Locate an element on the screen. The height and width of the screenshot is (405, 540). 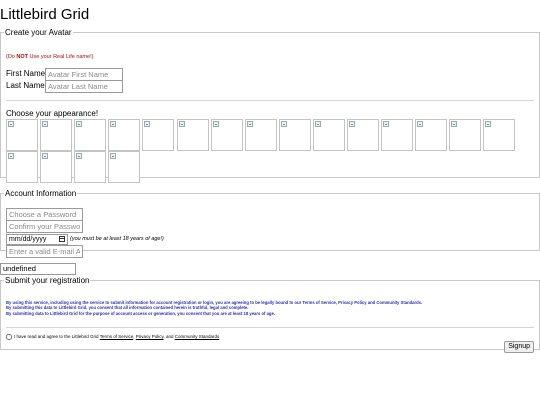
real-name-warning: (Do NOT Use your Real Life name!) is located at coordinates (49, 57).